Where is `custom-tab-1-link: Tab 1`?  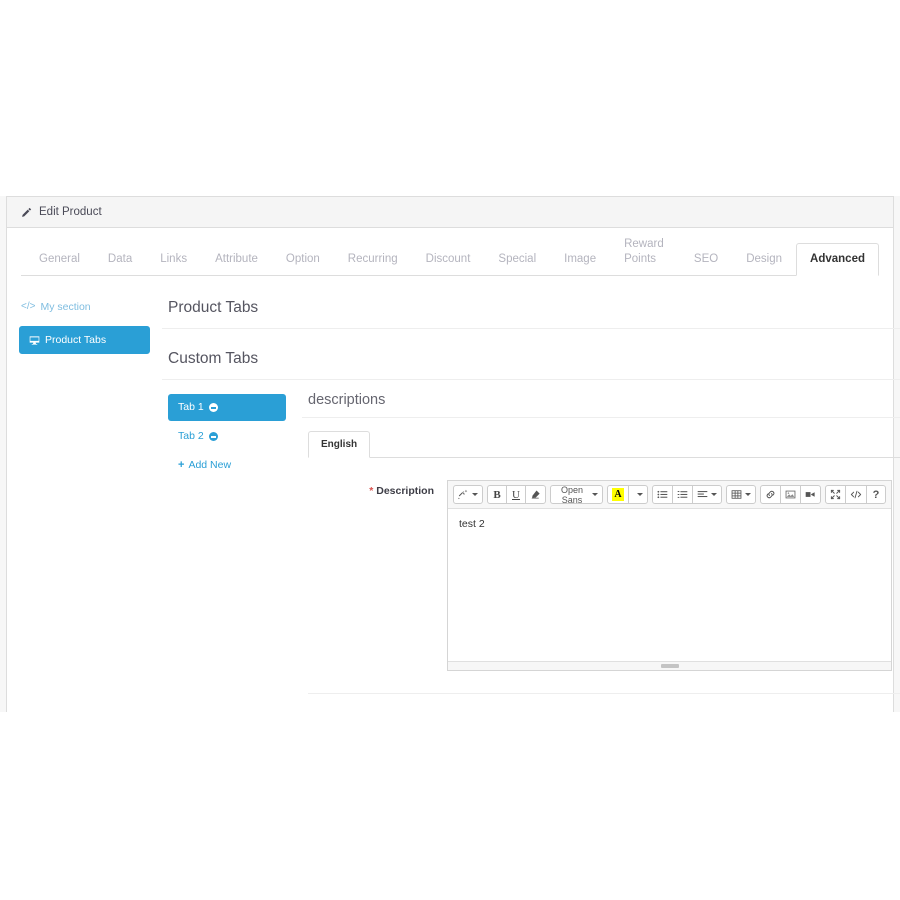
custom-tab-1-link: Tab 1 is located at coordinates (227, 407).